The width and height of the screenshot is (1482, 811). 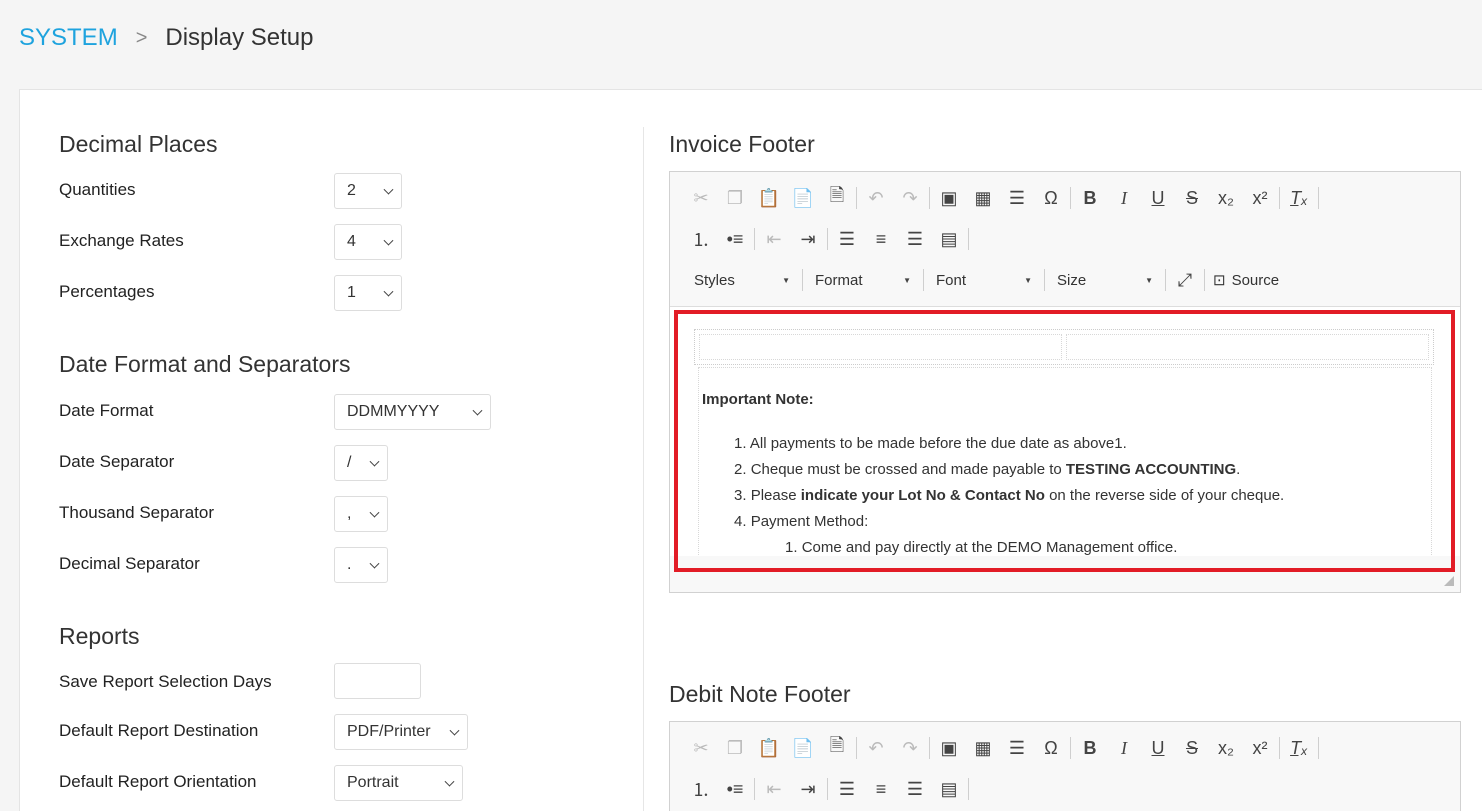 I want to click on font-combo-label: Font, so click(x=951, y=280).